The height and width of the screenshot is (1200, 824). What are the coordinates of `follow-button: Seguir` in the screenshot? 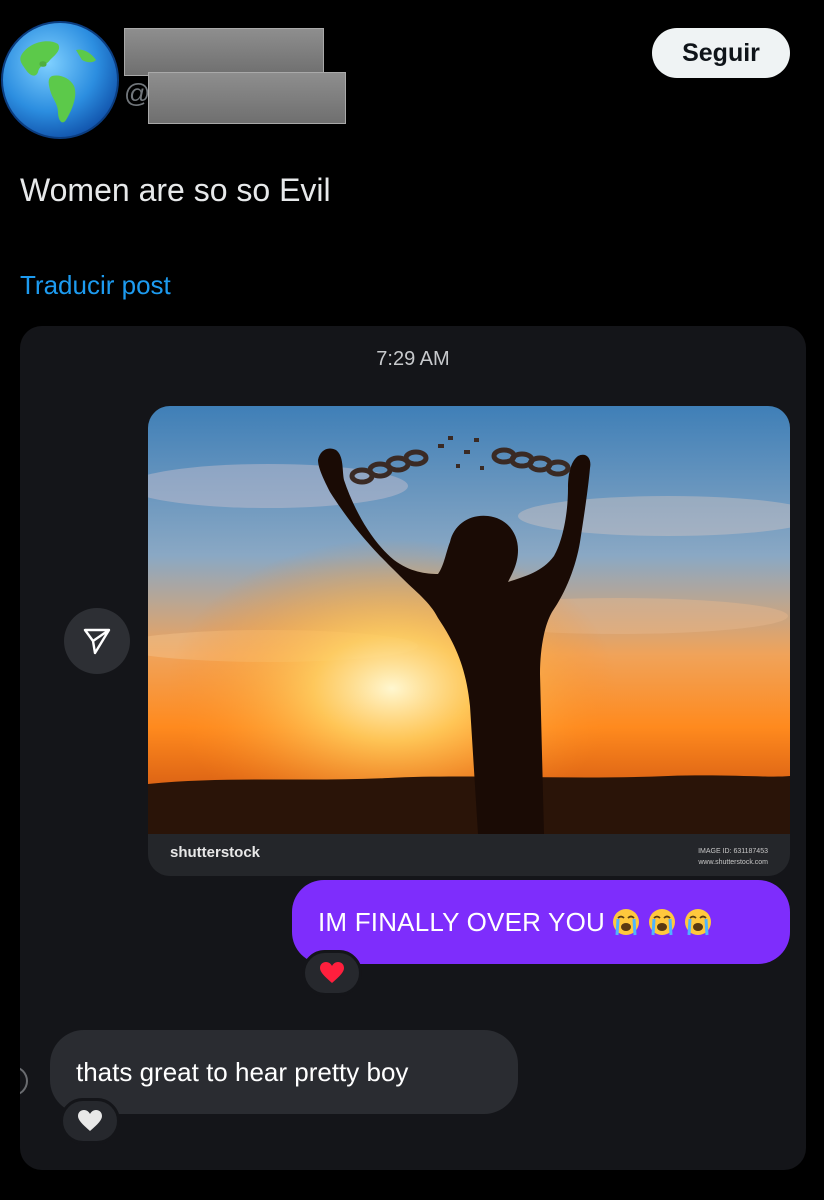 It's located at (721, 53).